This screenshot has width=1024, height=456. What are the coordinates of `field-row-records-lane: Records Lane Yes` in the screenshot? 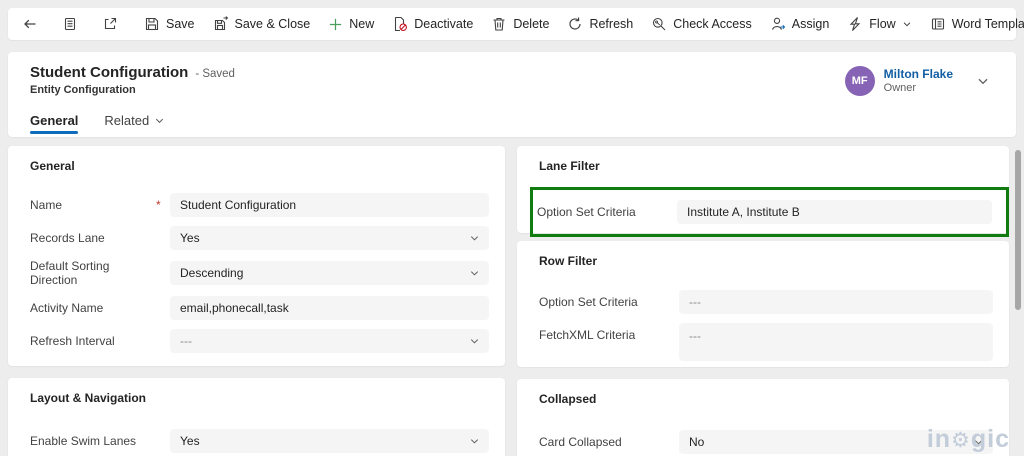 It's located at (259, 238).